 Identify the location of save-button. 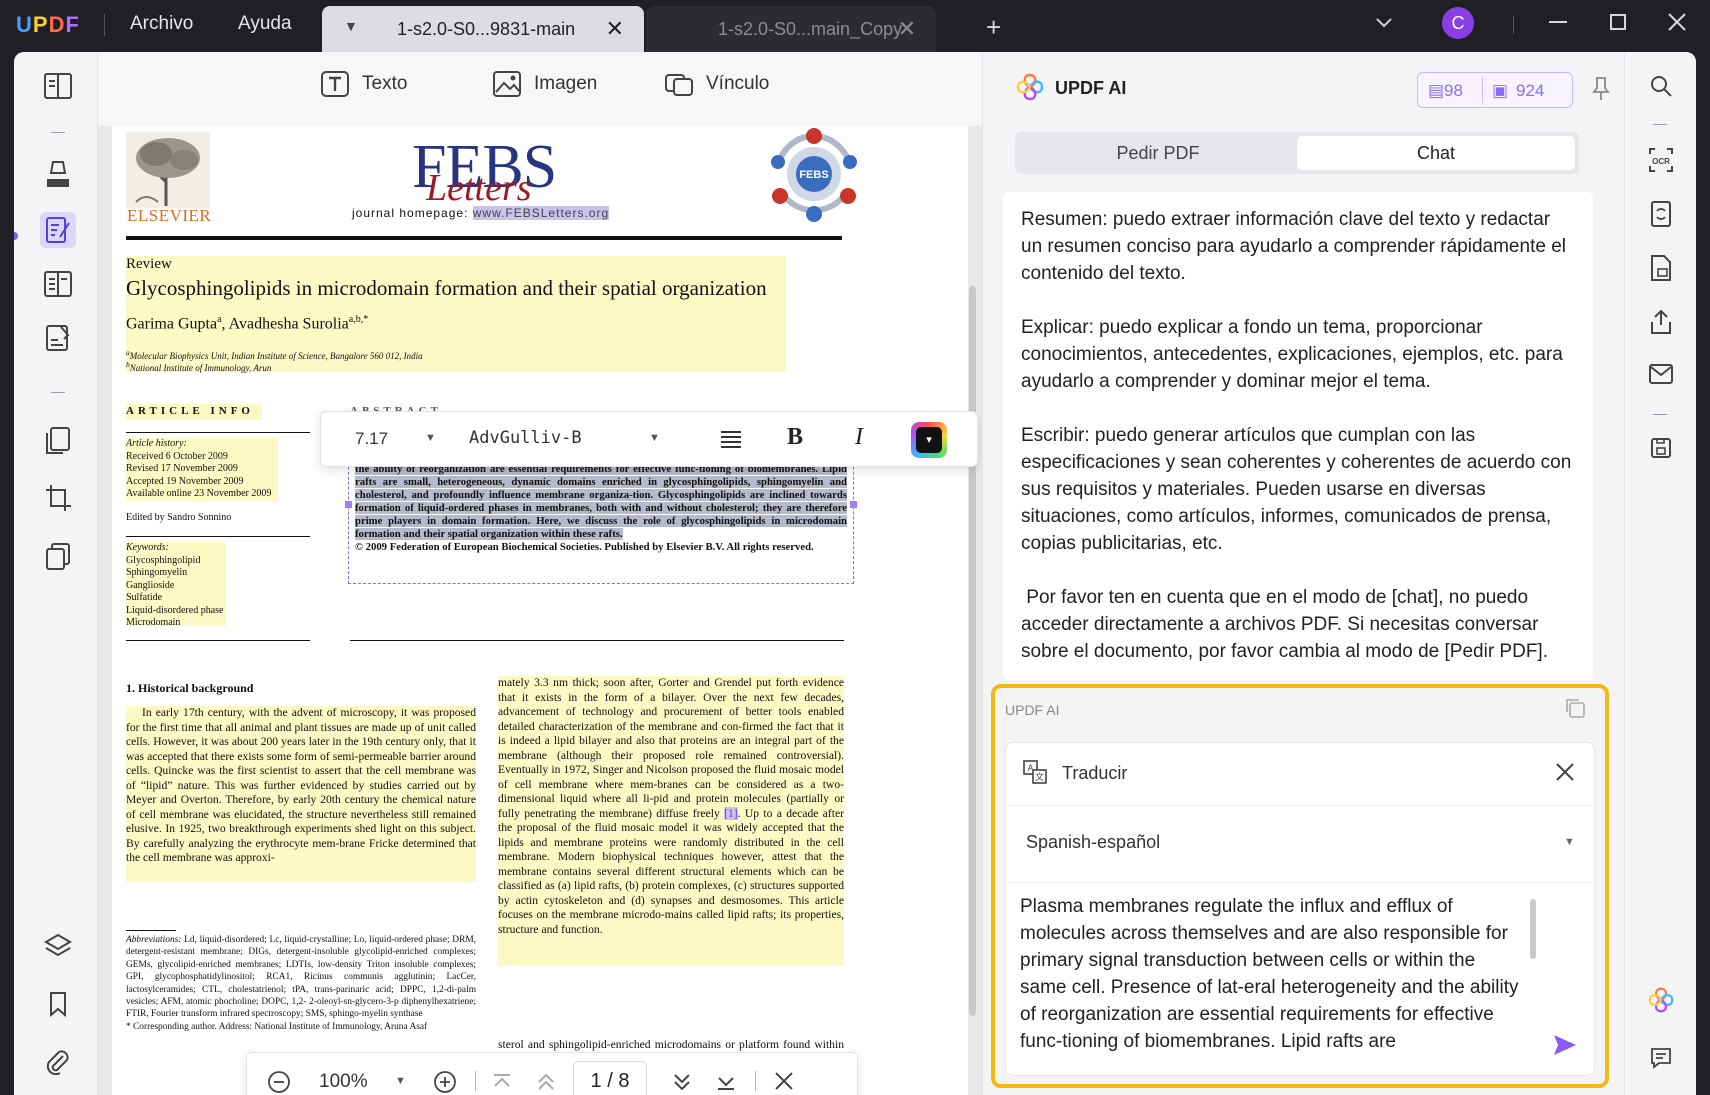
(1661, 448).